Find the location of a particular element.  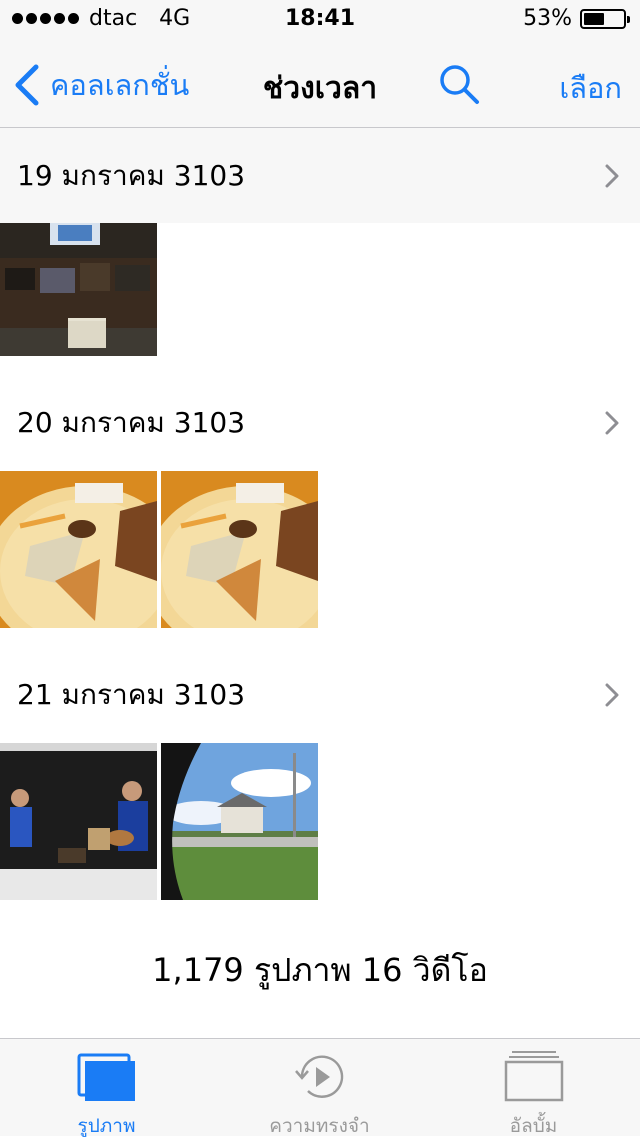

library-summary: 1,179 รูปภาพ 16 วิดีโอ is located at coordinates (320, 970).